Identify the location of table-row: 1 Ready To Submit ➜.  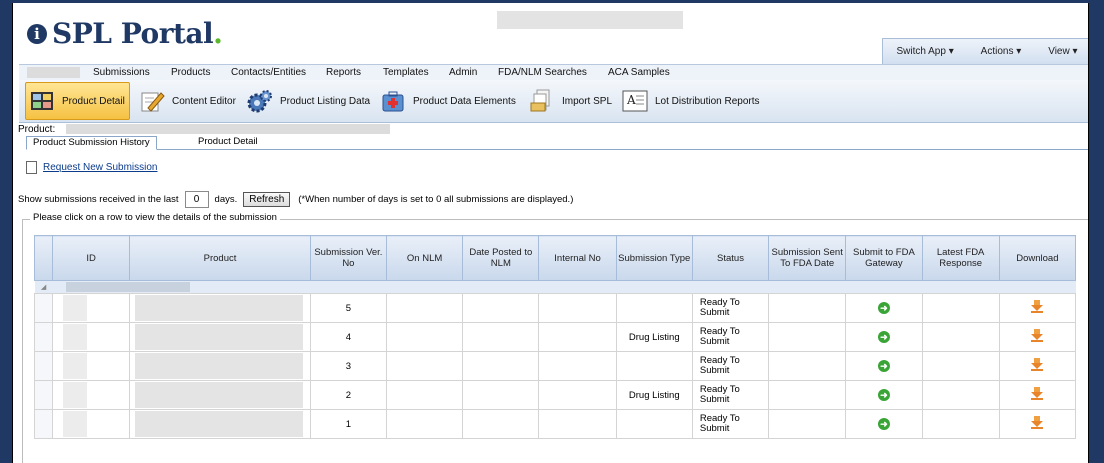
(555, 424).